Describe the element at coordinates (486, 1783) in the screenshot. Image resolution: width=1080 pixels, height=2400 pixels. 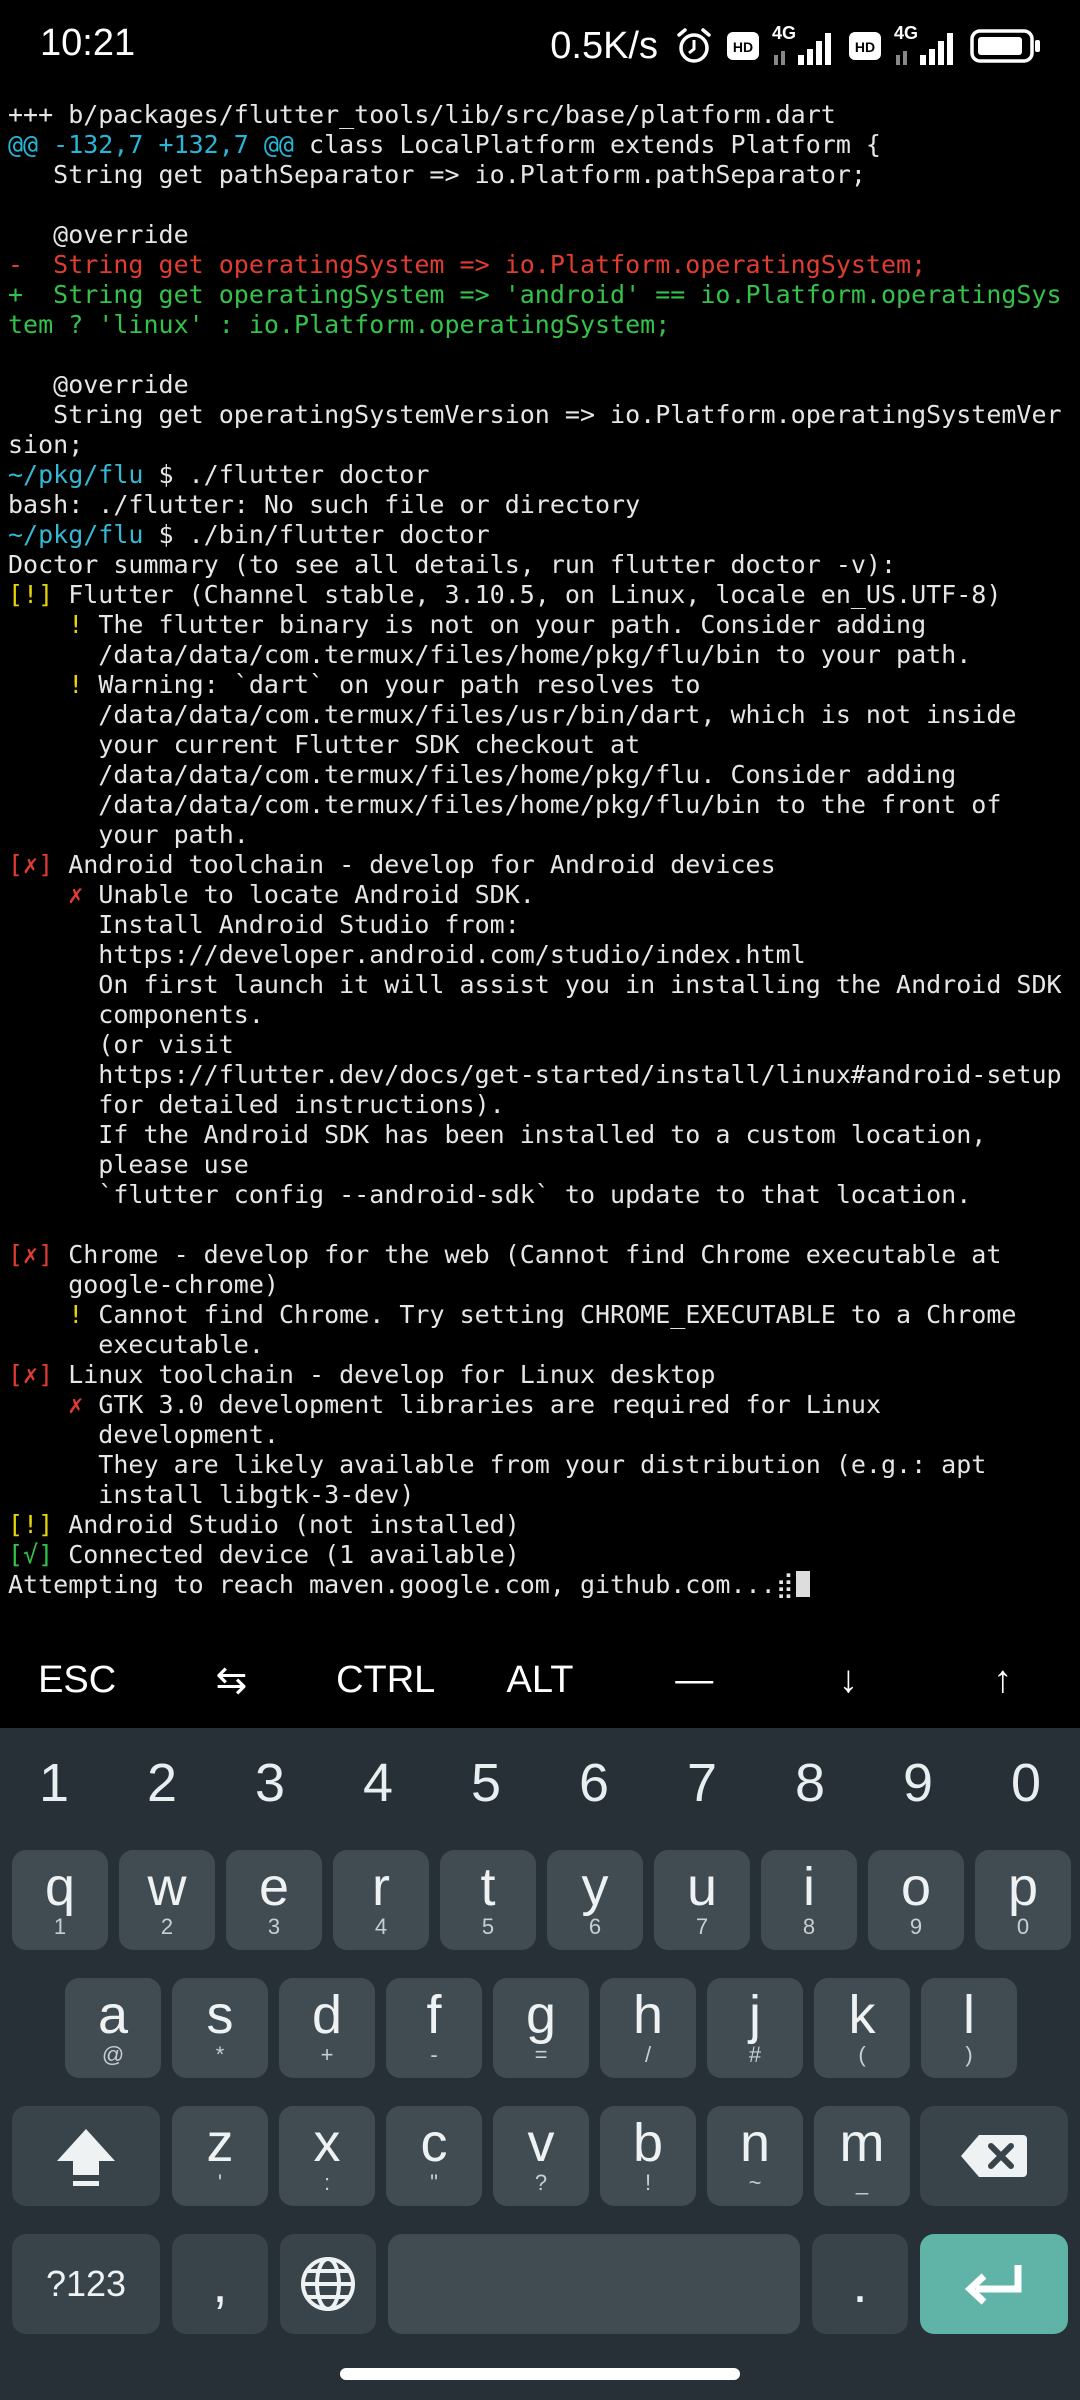
I see `number-key-5: 5` at that location.